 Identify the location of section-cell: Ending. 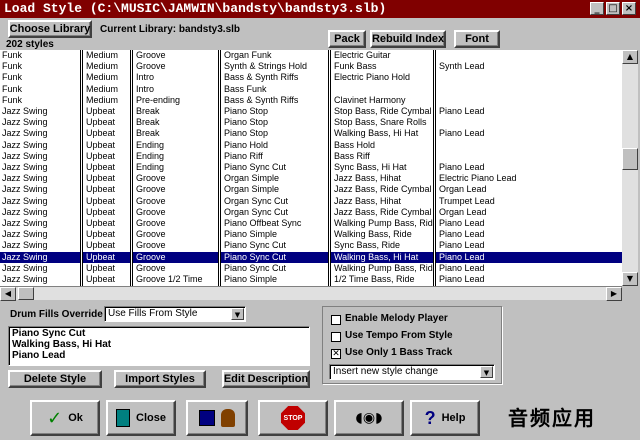
(150, 167).